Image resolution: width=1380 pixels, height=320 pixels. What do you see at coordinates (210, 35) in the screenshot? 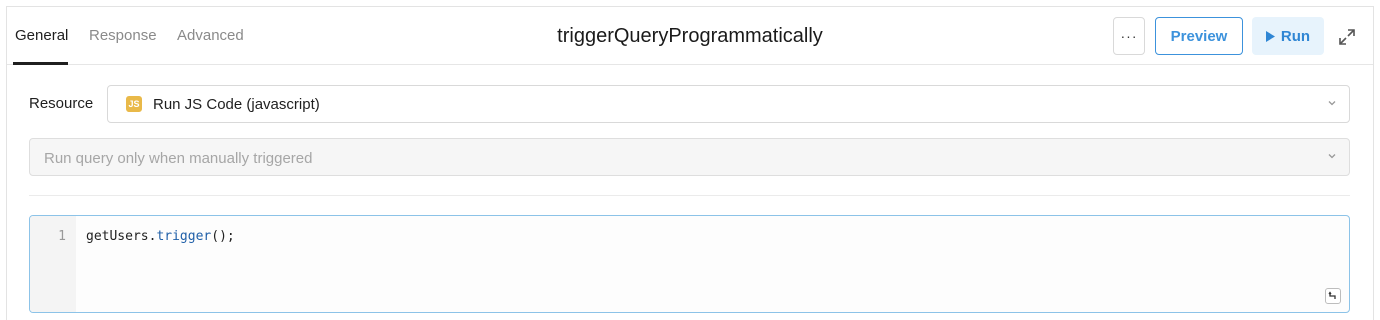
I see `tab-advanced: Advanced` at bounding box center [210, 35].